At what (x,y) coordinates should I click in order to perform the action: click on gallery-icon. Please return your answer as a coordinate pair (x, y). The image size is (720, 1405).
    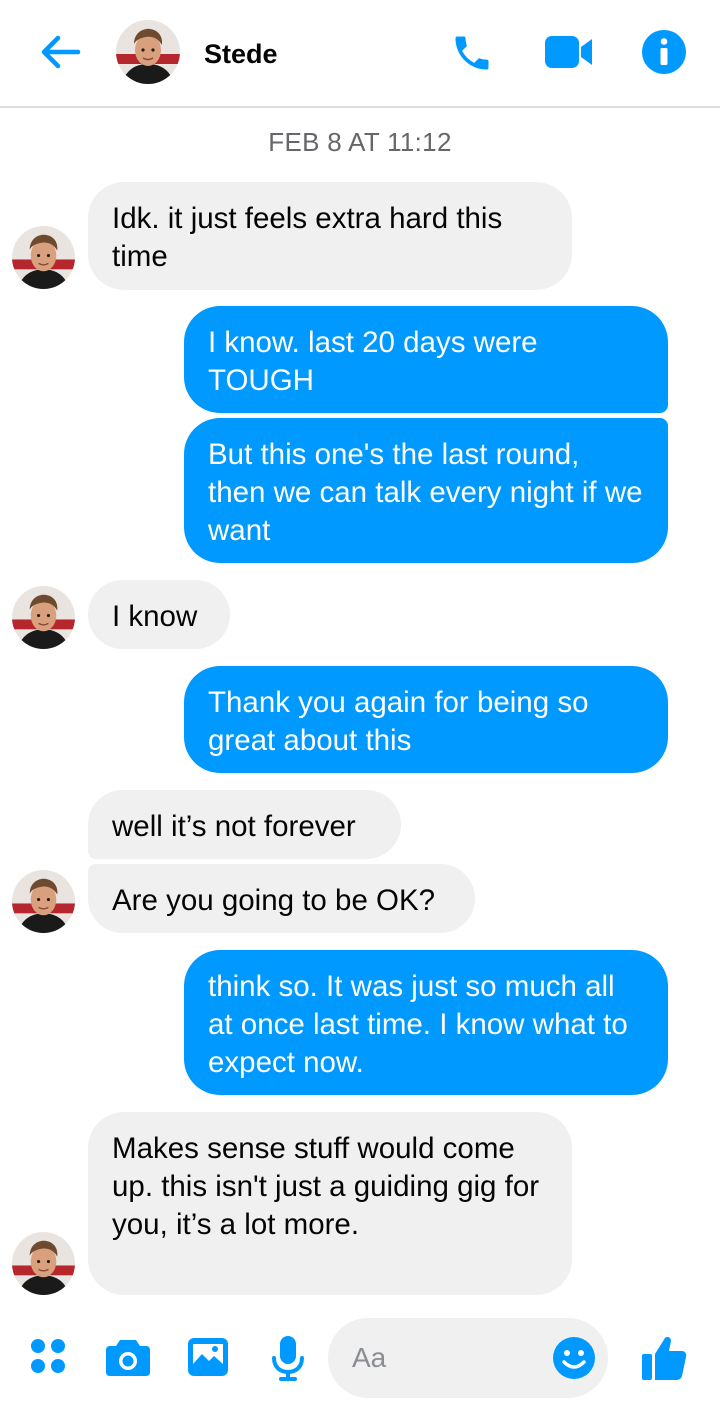
    Looking at the image, I should click on (208, 1357).